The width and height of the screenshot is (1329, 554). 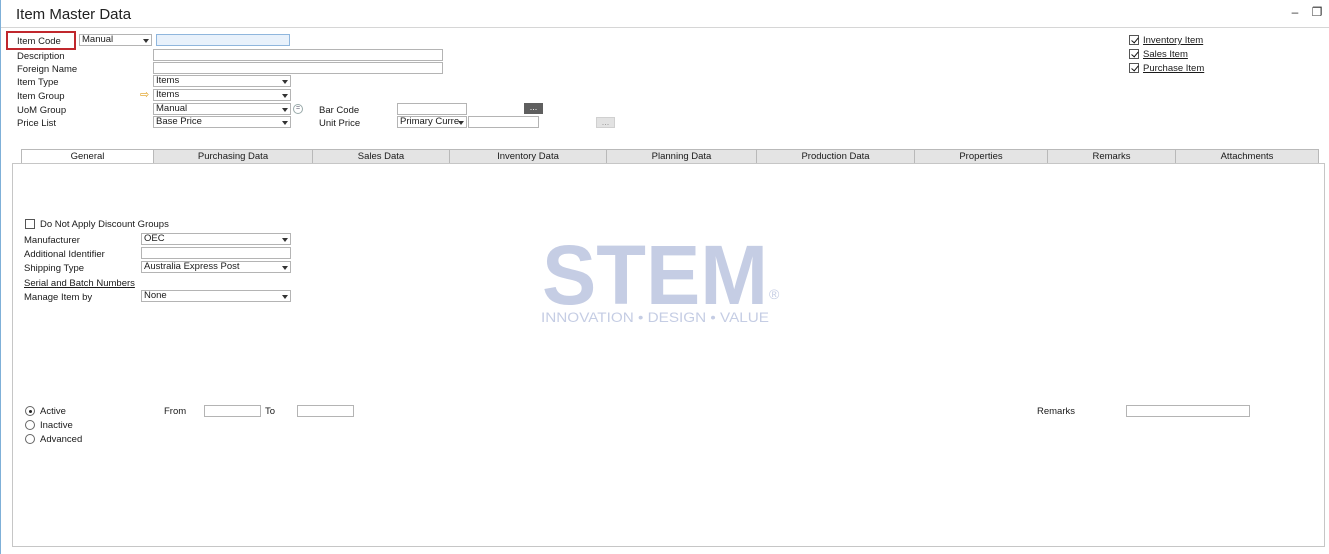 I want to click on inventory-item-label: Inventory Item, so click(x=1173, y=40).